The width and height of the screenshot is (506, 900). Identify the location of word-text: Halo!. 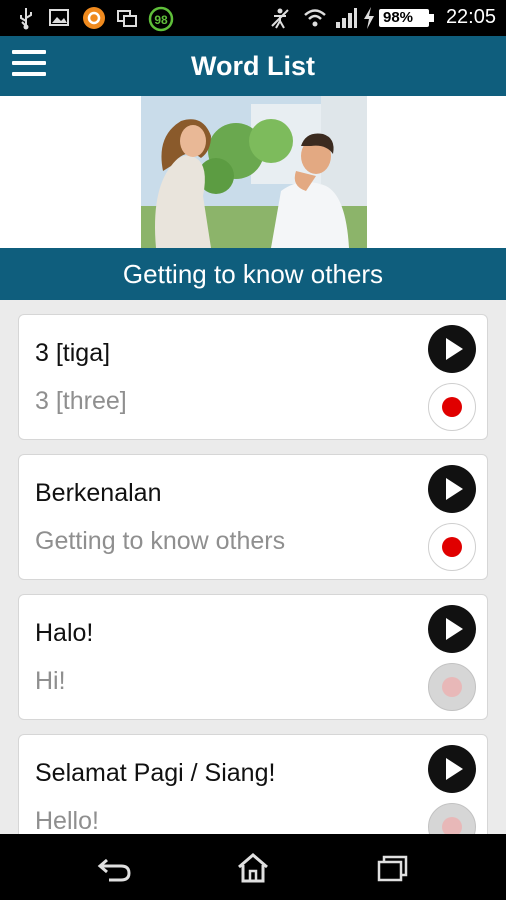
(64, 633).